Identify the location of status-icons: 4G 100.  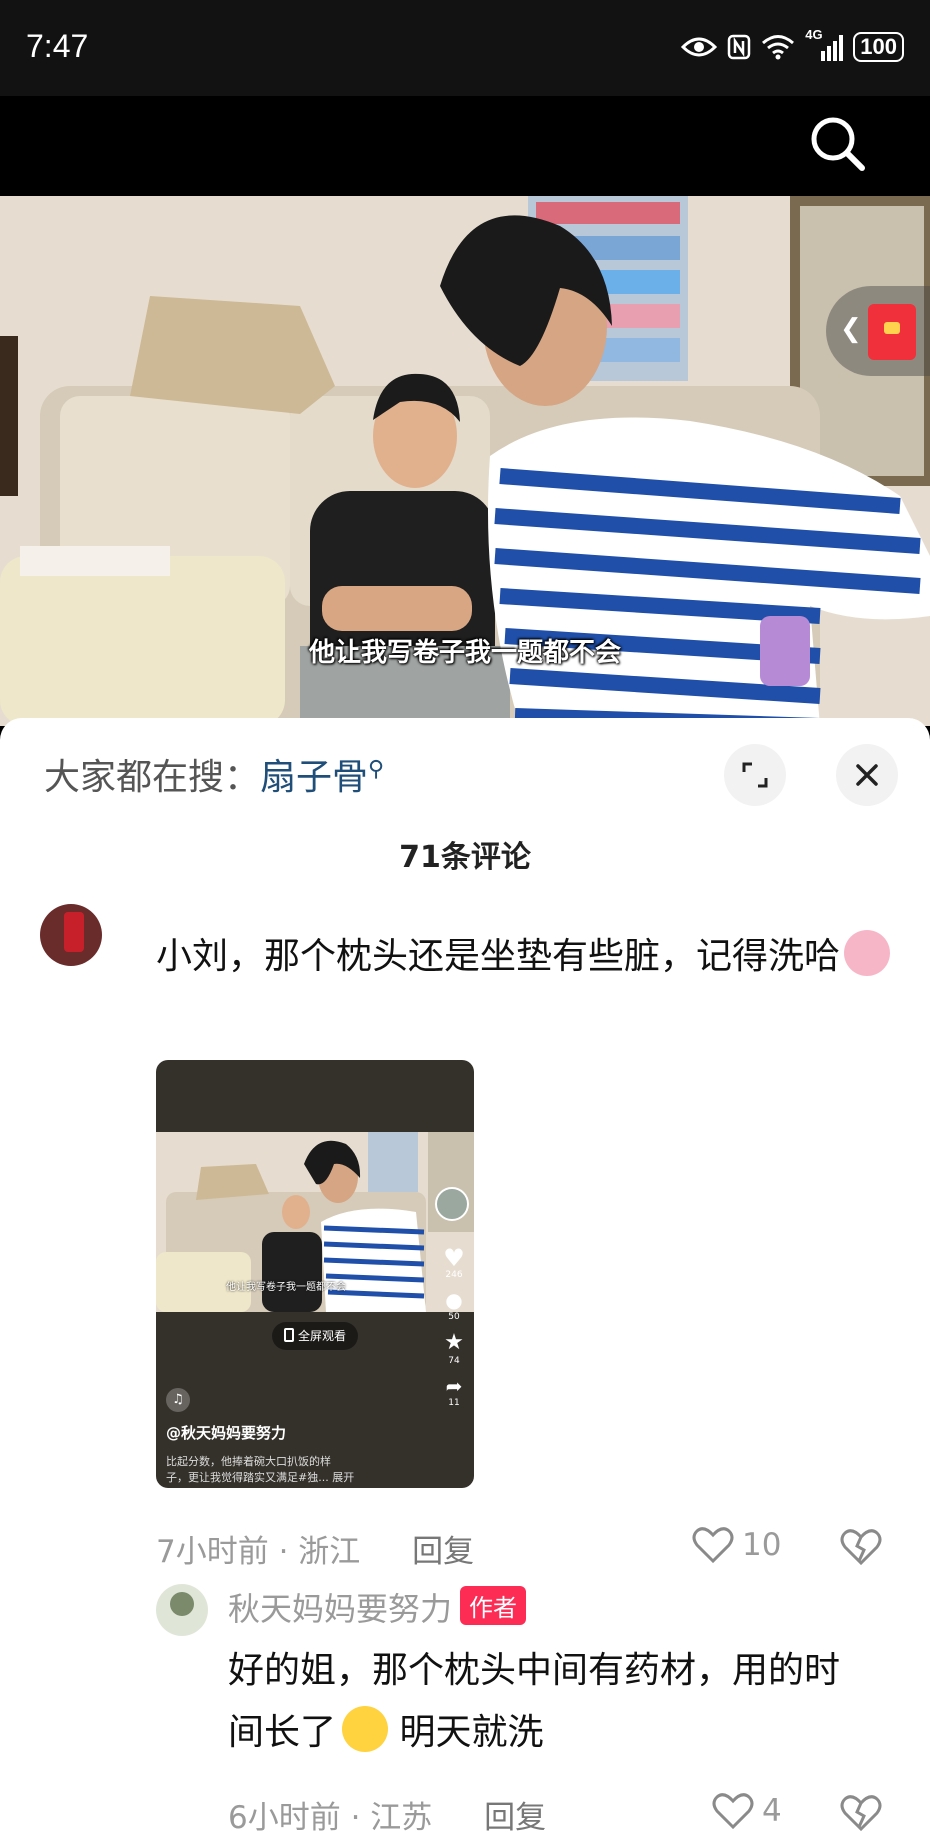
(792, 44).